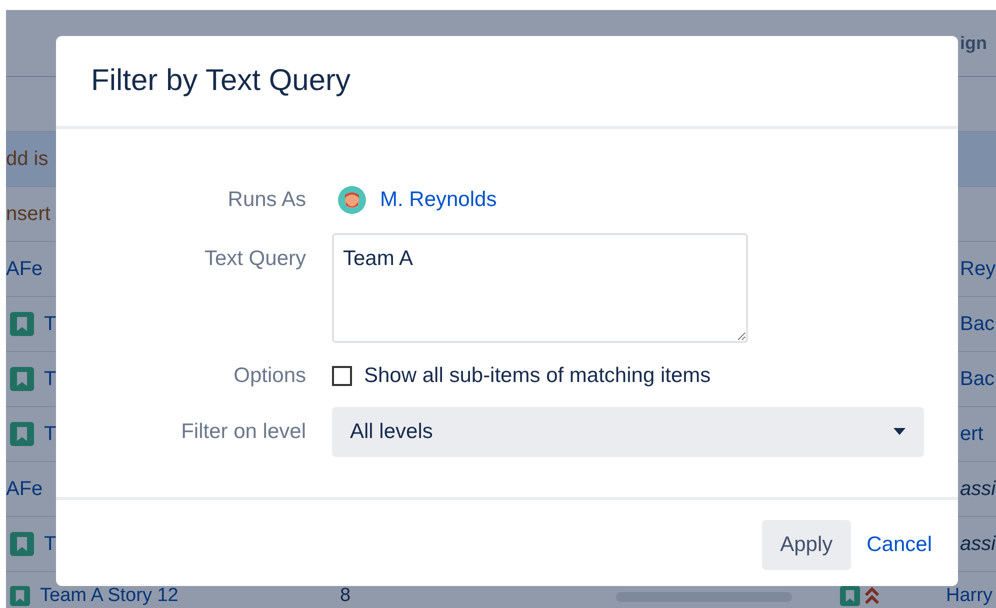 This screenshot has width=996, height=608. I want to click on checkbox-label: Show all sub-items of matching items, so click(537, 376).